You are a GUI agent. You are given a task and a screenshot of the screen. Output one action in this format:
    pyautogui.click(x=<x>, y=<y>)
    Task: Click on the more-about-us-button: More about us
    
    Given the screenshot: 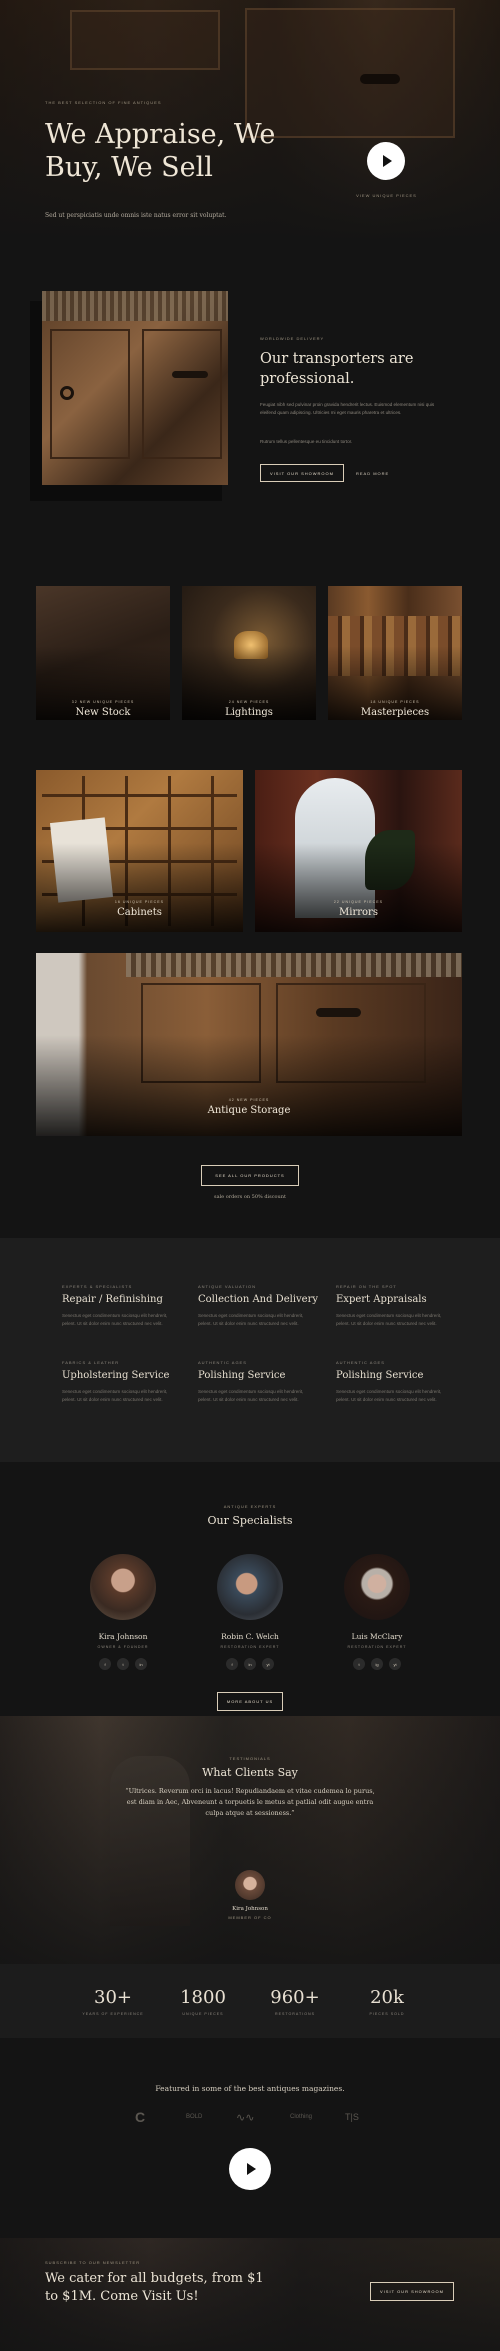 What is the action you would take?
    pyautogui.click(x=250, y=1701)
    